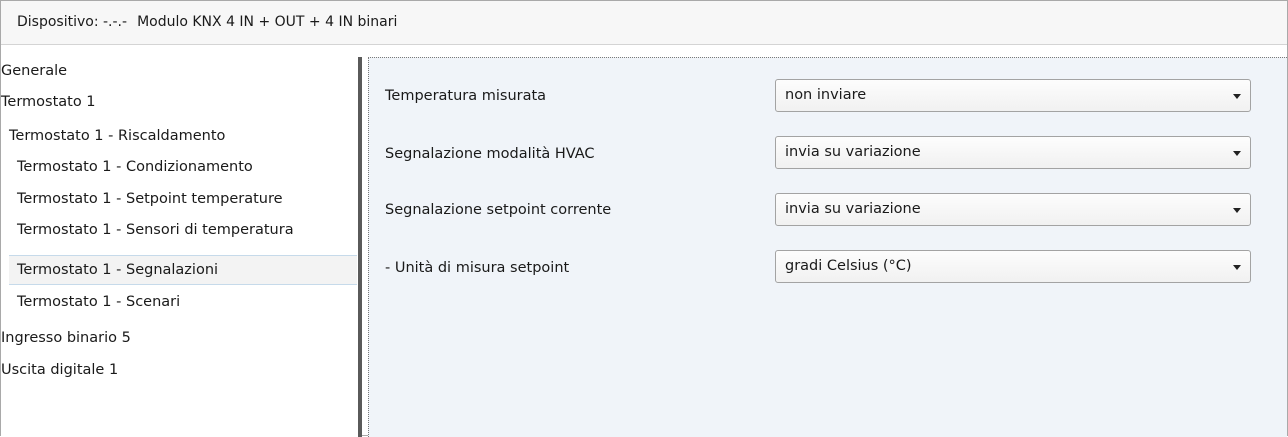 The image size is (1288, 437). Describe the element at coordinates (117, 136) in the screenshot. I see `sidebar-item-riscaldamento: Termostato 1 - Riscaldamento` at that location.